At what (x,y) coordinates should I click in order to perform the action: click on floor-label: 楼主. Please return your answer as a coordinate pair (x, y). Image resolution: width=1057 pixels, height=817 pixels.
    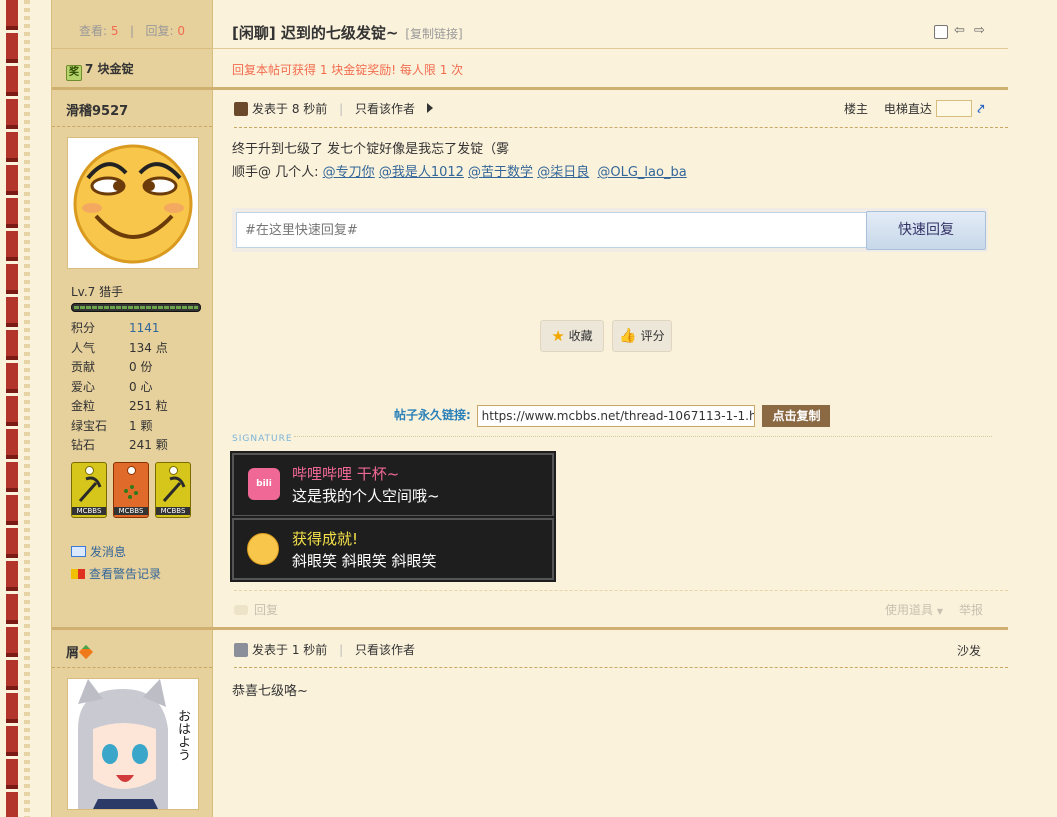
    Looking at the image, I should click on (856, 109).